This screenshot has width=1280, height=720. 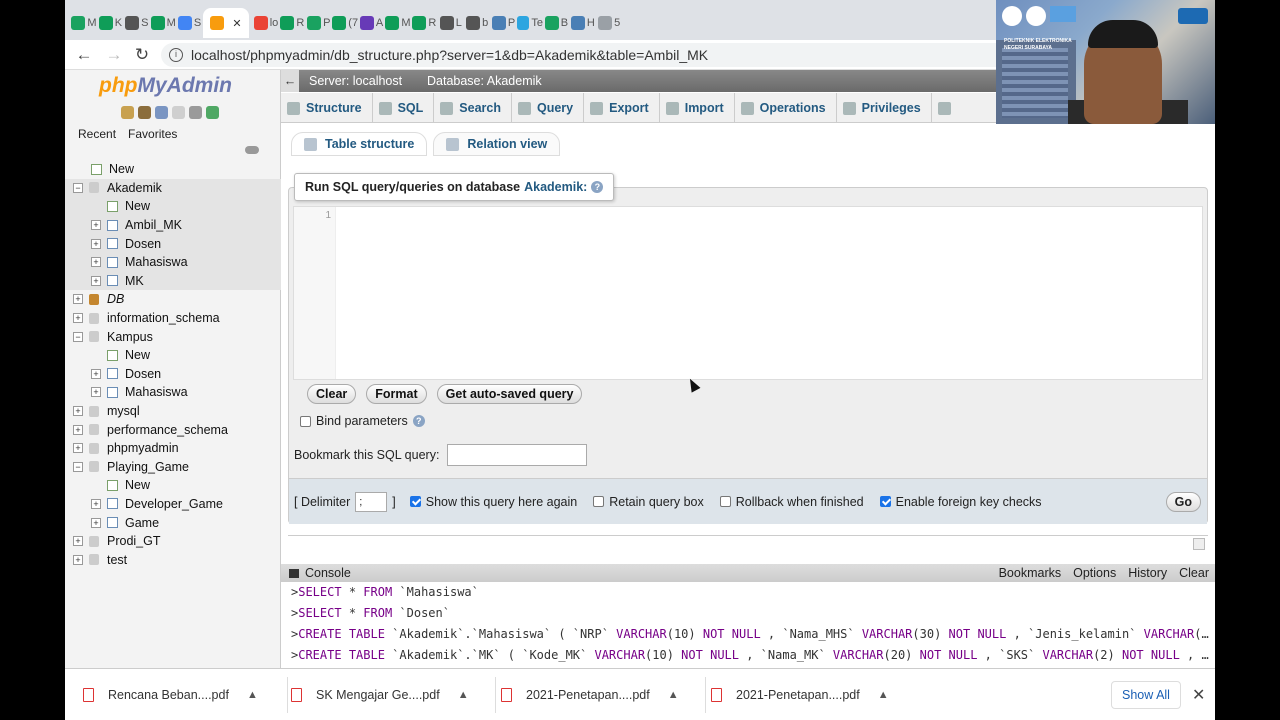 What do you see at coordinates (236, 23) in the screenshot?
I see `tab-close-icon: ✕` at bounding box center [236, 23].